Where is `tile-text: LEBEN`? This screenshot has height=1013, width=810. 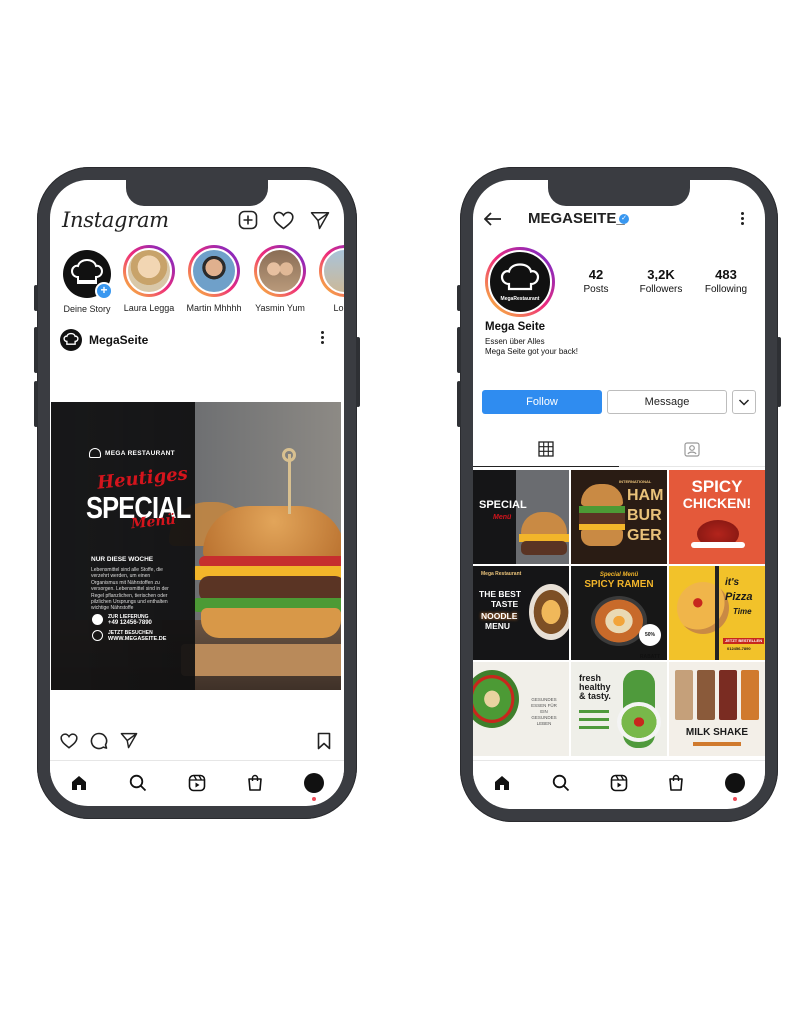 tile-text: LEBEN is located at coordinates (544, 723).